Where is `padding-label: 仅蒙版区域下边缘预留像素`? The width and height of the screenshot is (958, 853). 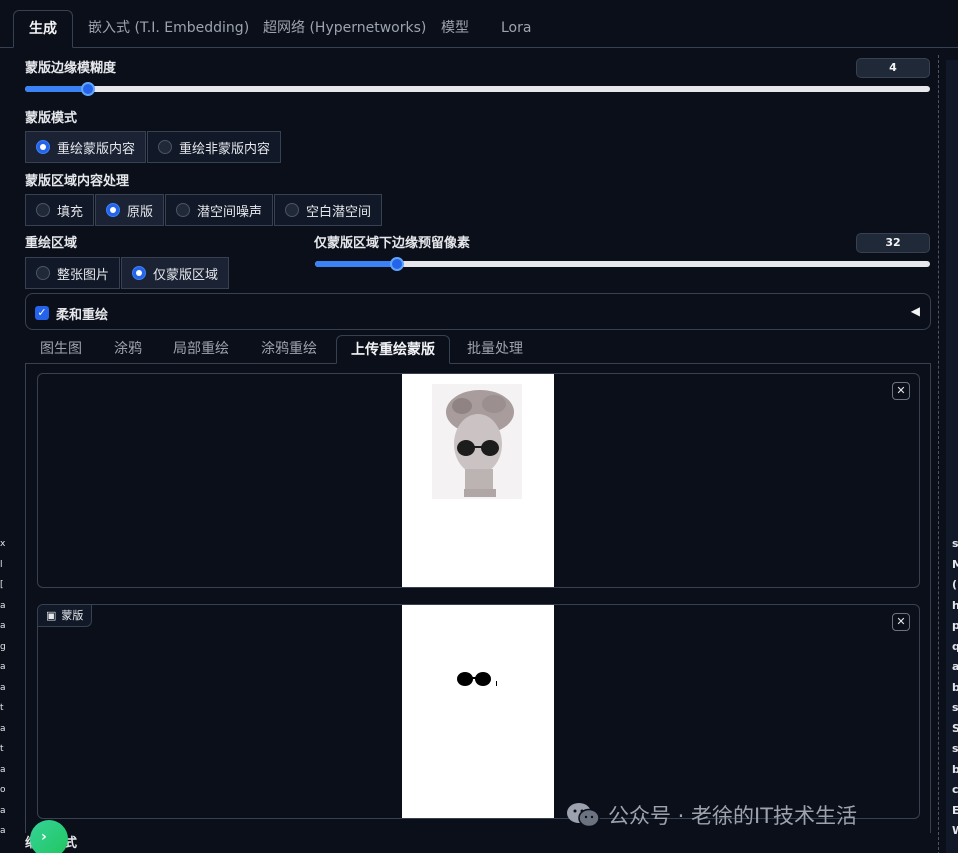 padding-label: 仅蒙版区域下边缘预留像素 is located at coordinates (392, 243).